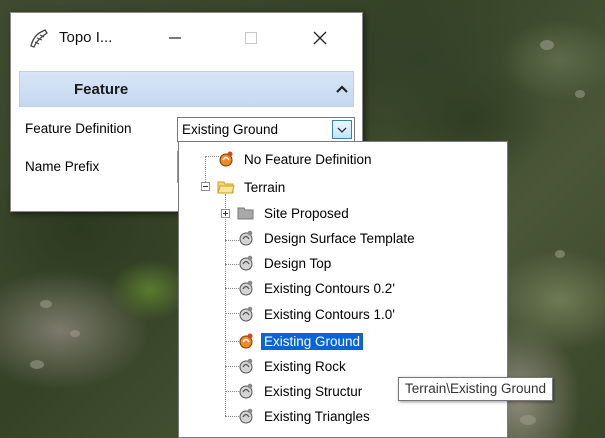  Describe the element at coordinates (306, 213) in the screenshot. I see `tree-item-label: Site Proposed` at that location.